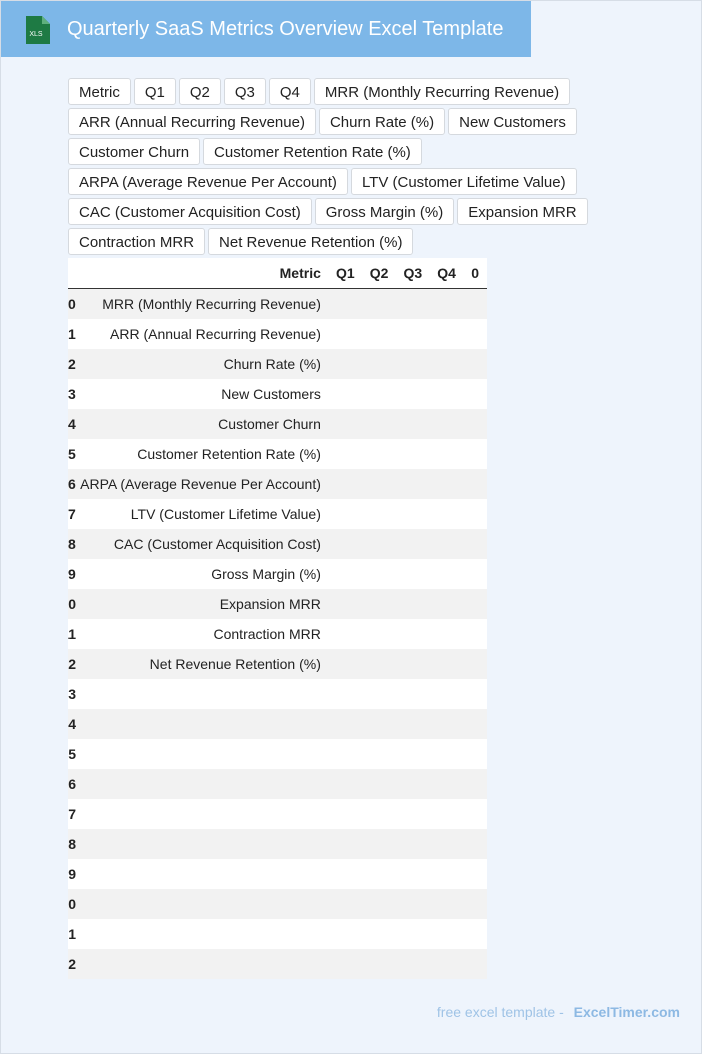 The width and height of the screenshot is (702, 1054). What do you see at coordinates (137, 241) in the screenshot?
I see `column-chip: Contraction MRR` at bounding box center [137, 241].